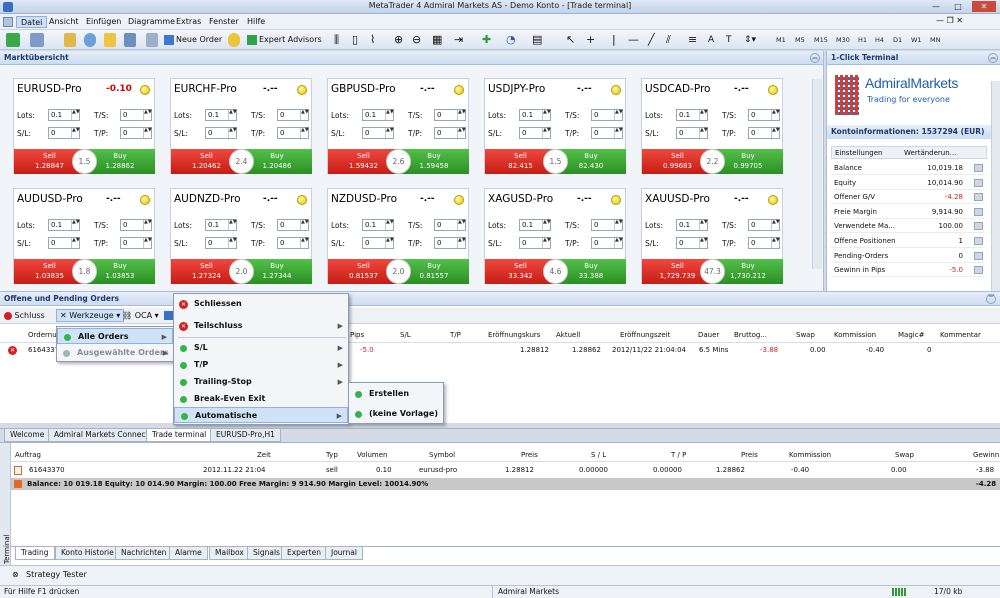  What do you see at coordinates (514, 335) in the screenshot?
I see `orders-col-header: Eröffnungskurs` at bounding box center [514, 335].